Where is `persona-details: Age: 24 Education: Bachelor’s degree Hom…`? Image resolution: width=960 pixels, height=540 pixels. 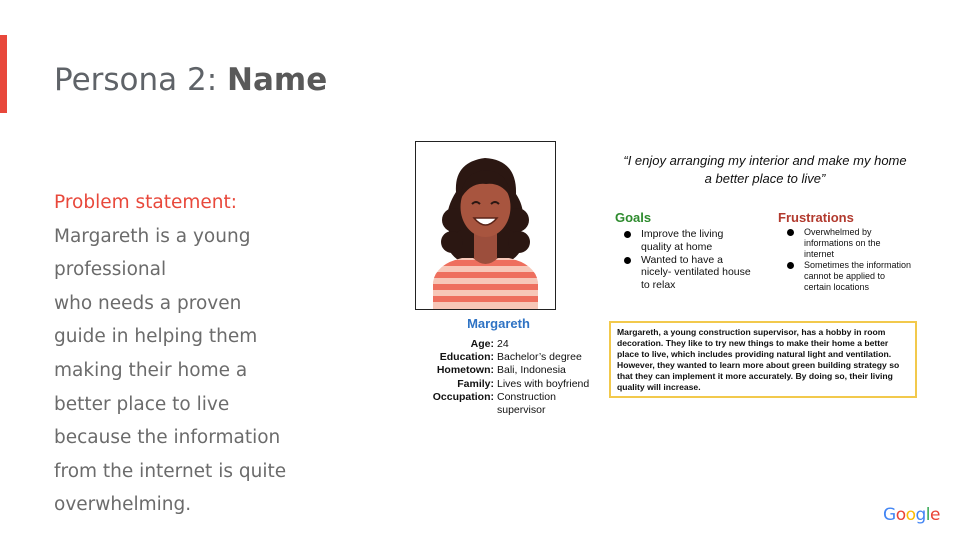
persona-details: Age: 24 Education: Bachelor’s degree Hom… is located at coordinates (510, 377).